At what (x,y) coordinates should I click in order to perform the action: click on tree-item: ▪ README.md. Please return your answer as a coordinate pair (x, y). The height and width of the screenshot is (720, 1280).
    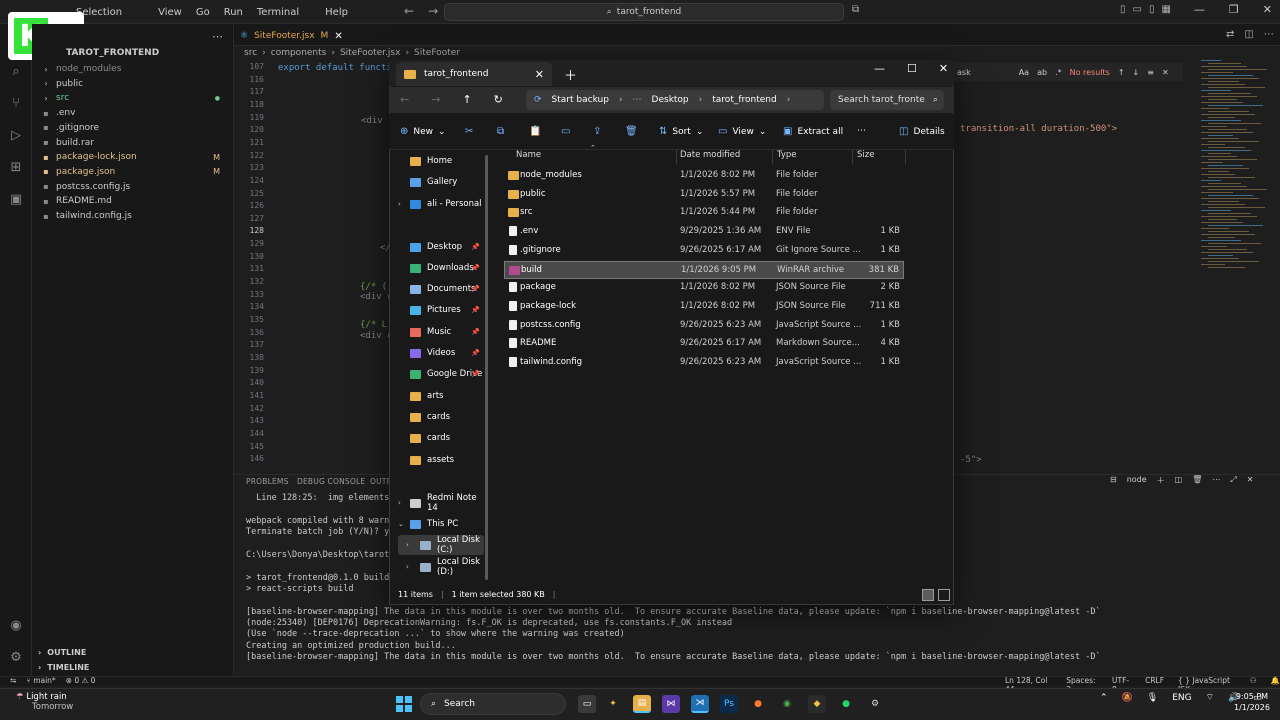
    Looking at the image, I should click on (133, 201).